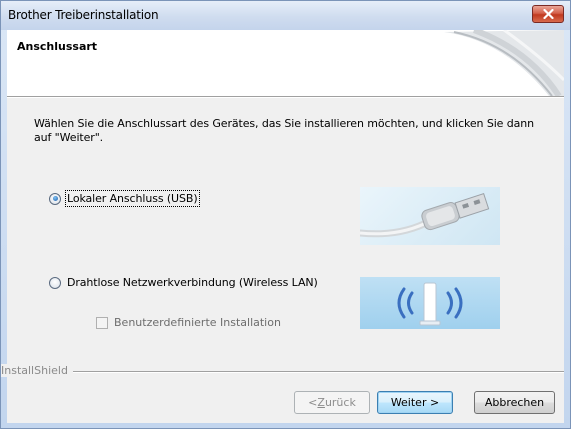 The height and width of the screenshot is (429, 571). I want to click on window-title: Brother Treiberinstallation, so click(83, 15).